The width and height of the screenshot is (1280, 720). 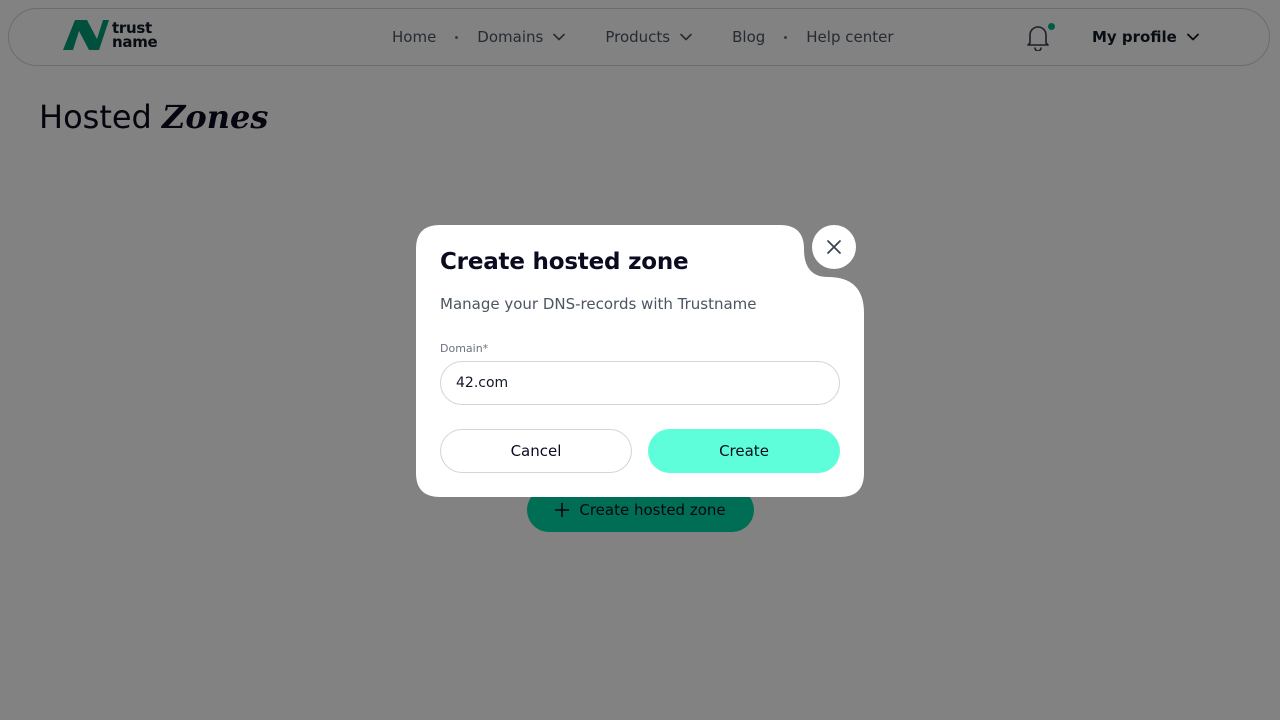 I want to click on domain-input, so click(x=640, y=383).